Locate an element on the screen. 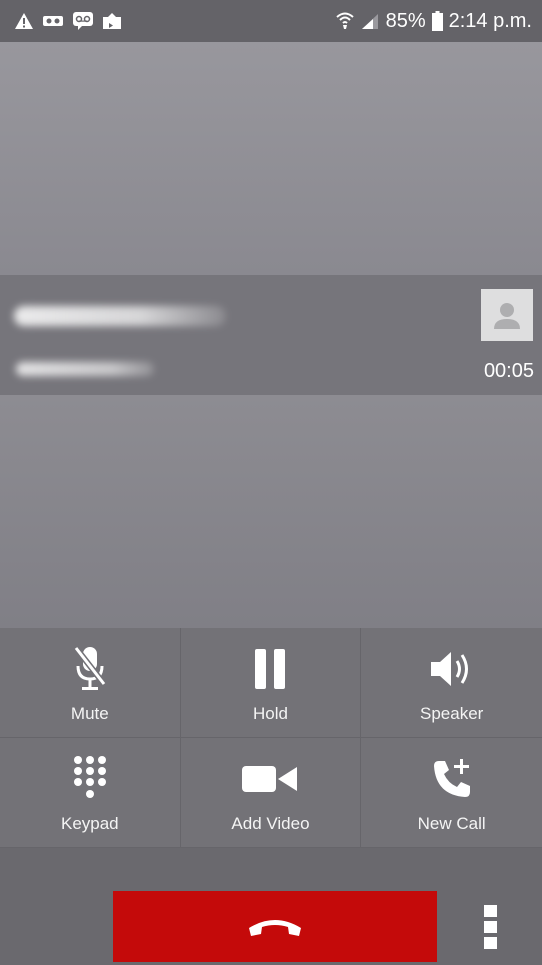 This screenshot has width=542, height=965. new-call-button: New Call is located at coordinates (451, 793).